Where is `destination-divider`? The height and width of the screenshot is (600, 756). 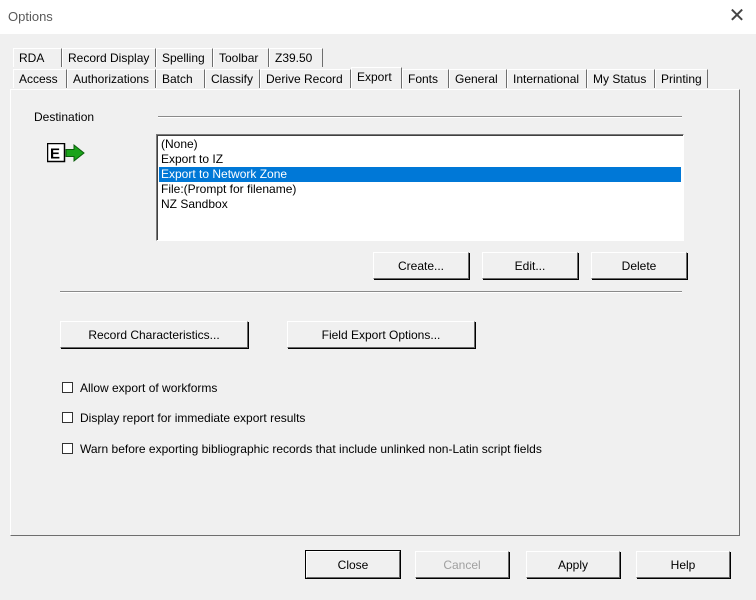 destination-divider is located at coordinates (420, 117).